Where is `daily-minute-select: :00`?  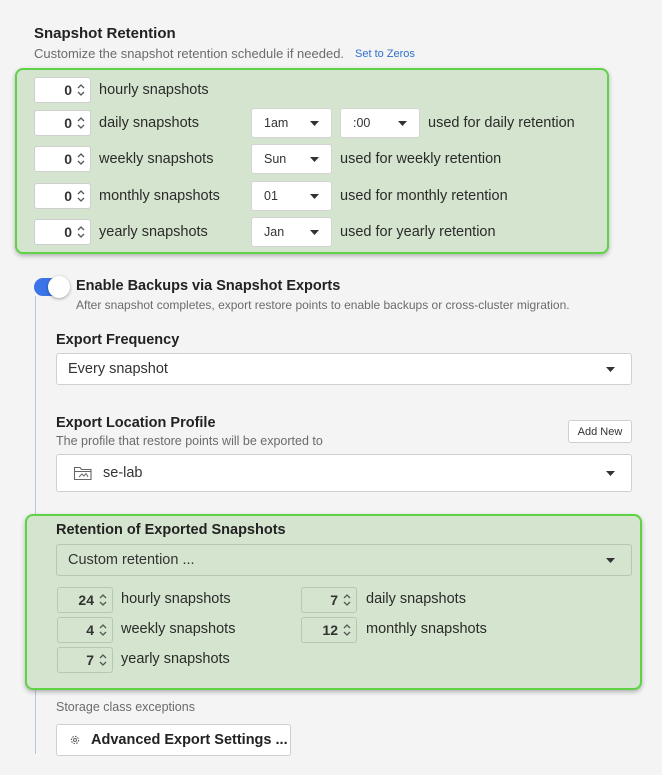 daily-minute-select: :00 is located at coordinates (380, 123).